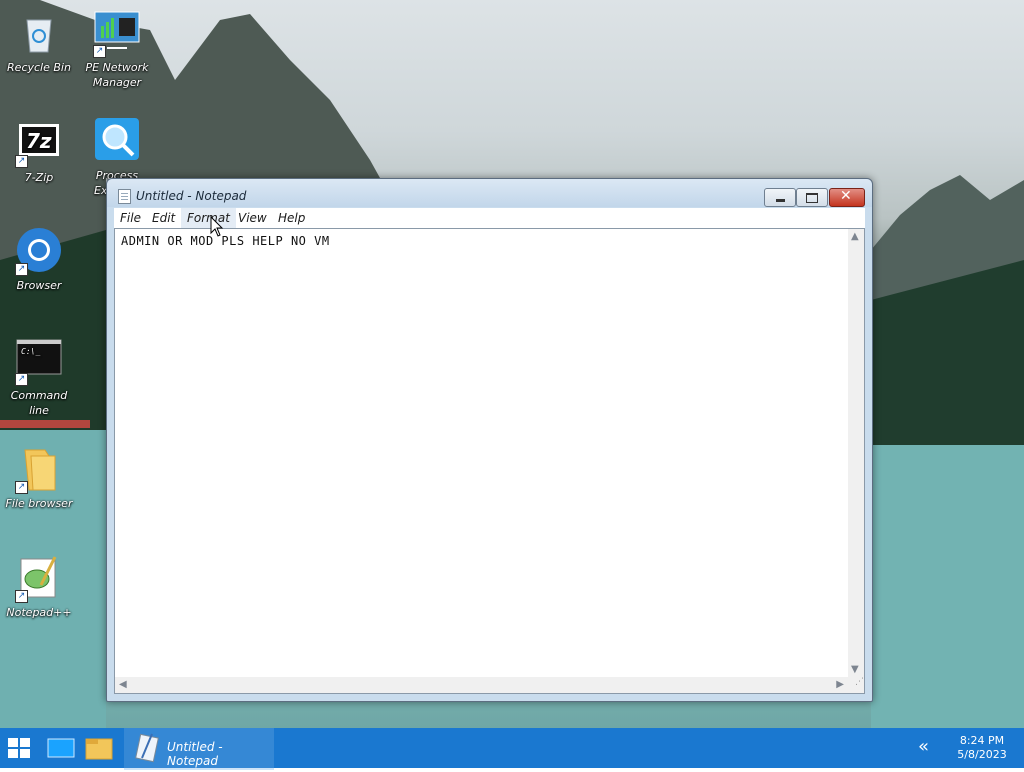 This screenshot has width=1024, height=772. I want to click on monitor-icon, so click(61, 748).